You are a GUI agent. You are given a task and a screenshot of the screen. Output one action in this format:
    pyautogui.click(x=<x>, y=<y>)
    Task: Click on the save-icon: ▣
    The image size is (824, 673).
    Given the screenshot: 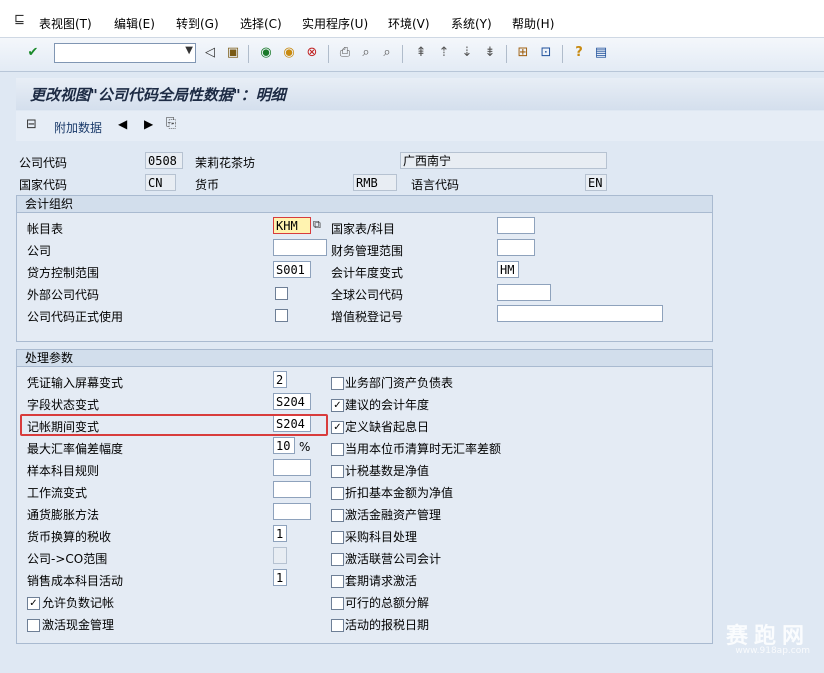 What is the action you would take?
    pyautogui.click(x=233, y=53)
    